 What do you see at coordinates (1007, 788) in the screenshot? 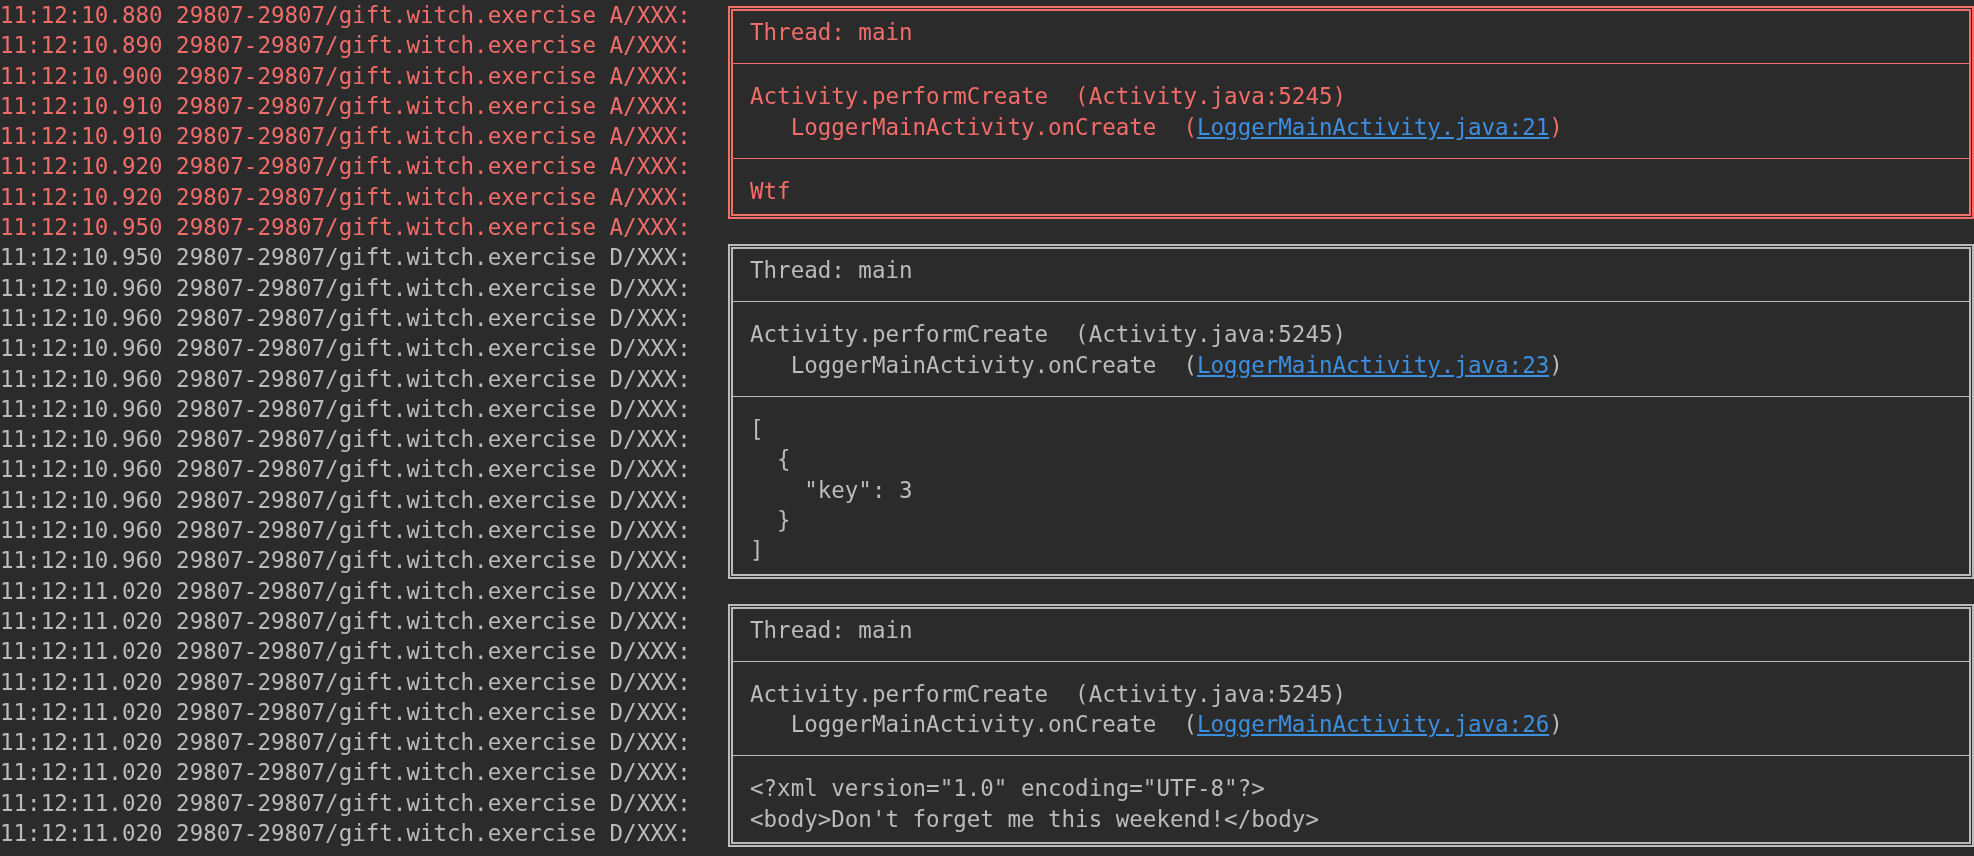
I see `message-line: <?xml version="1.0" encoding="UTF-8"?>` at bounding box center [1007, 788].